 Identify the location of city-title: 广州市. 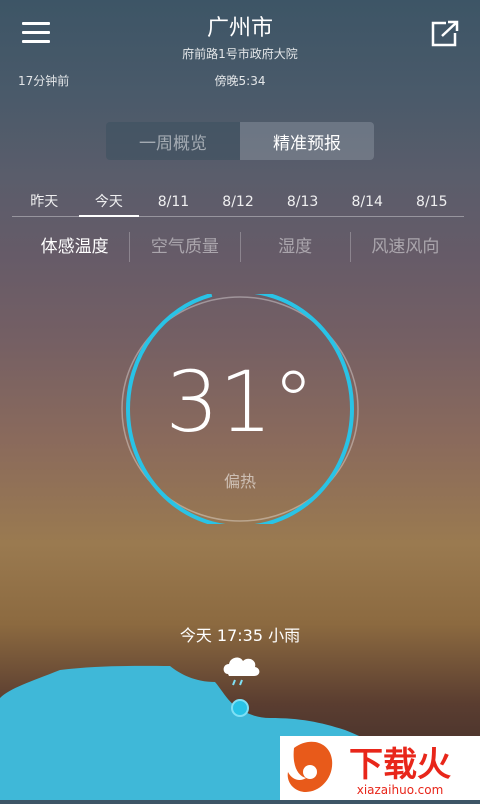
(239, 28).